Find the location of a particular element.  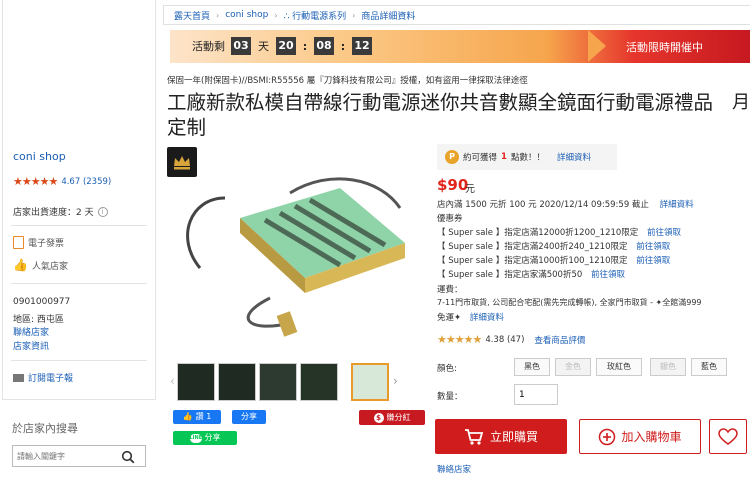

countdown-seconds: 12 is located at coordinates (362, 46).